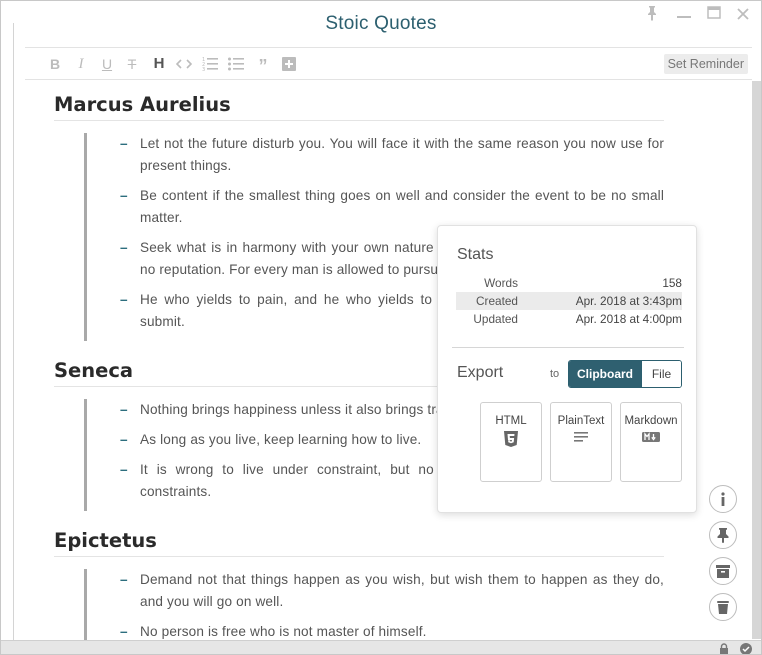 The image size is (762, 655). Describe the element at coordinates (723, 535) in the screenshot. I see `pin-note-icon` at that location.